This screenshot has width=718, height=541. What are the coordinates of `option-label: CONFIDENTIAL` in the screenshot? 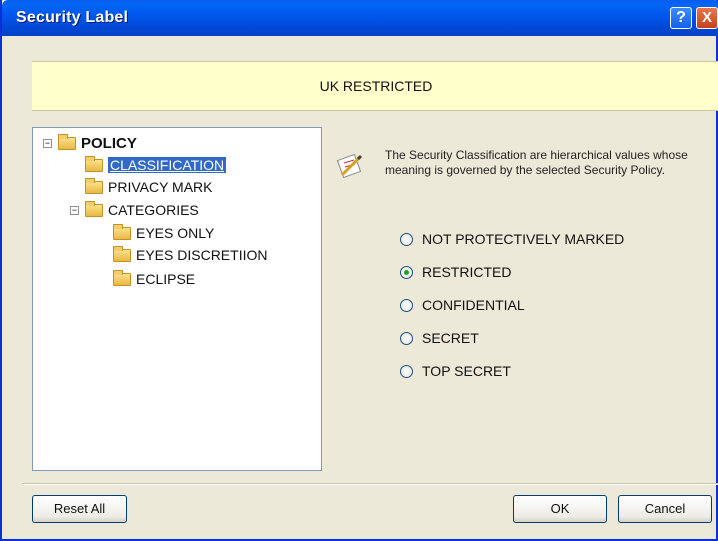 It's located at (473, 305).